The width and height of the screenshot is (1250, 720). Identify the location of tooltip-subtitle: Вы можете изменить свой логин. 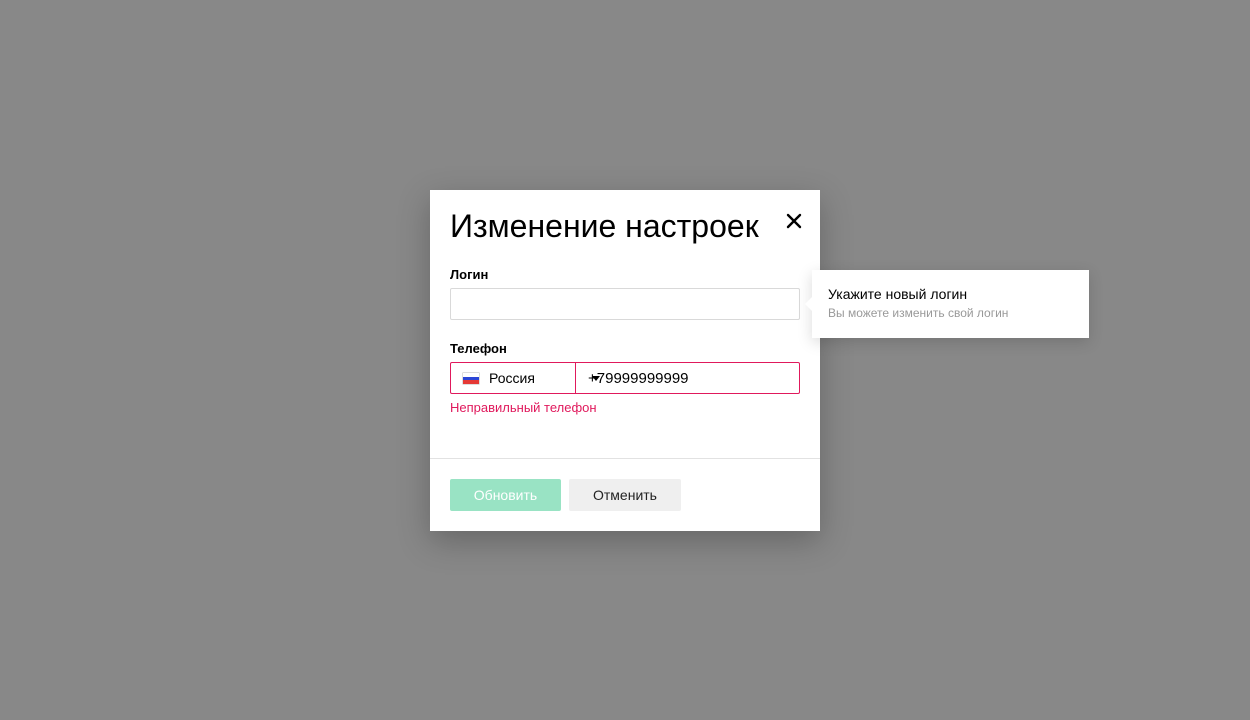
(918, 313).